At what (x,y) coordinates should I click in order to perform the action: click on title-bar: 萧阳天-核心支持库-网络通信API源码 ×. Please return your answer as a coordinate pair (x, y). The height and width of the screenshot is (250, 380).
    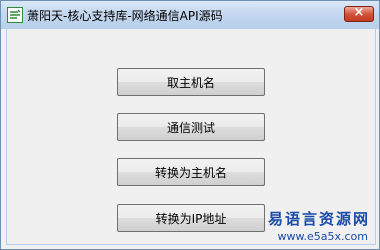
    Looking at the image, I should click on (190, 15).